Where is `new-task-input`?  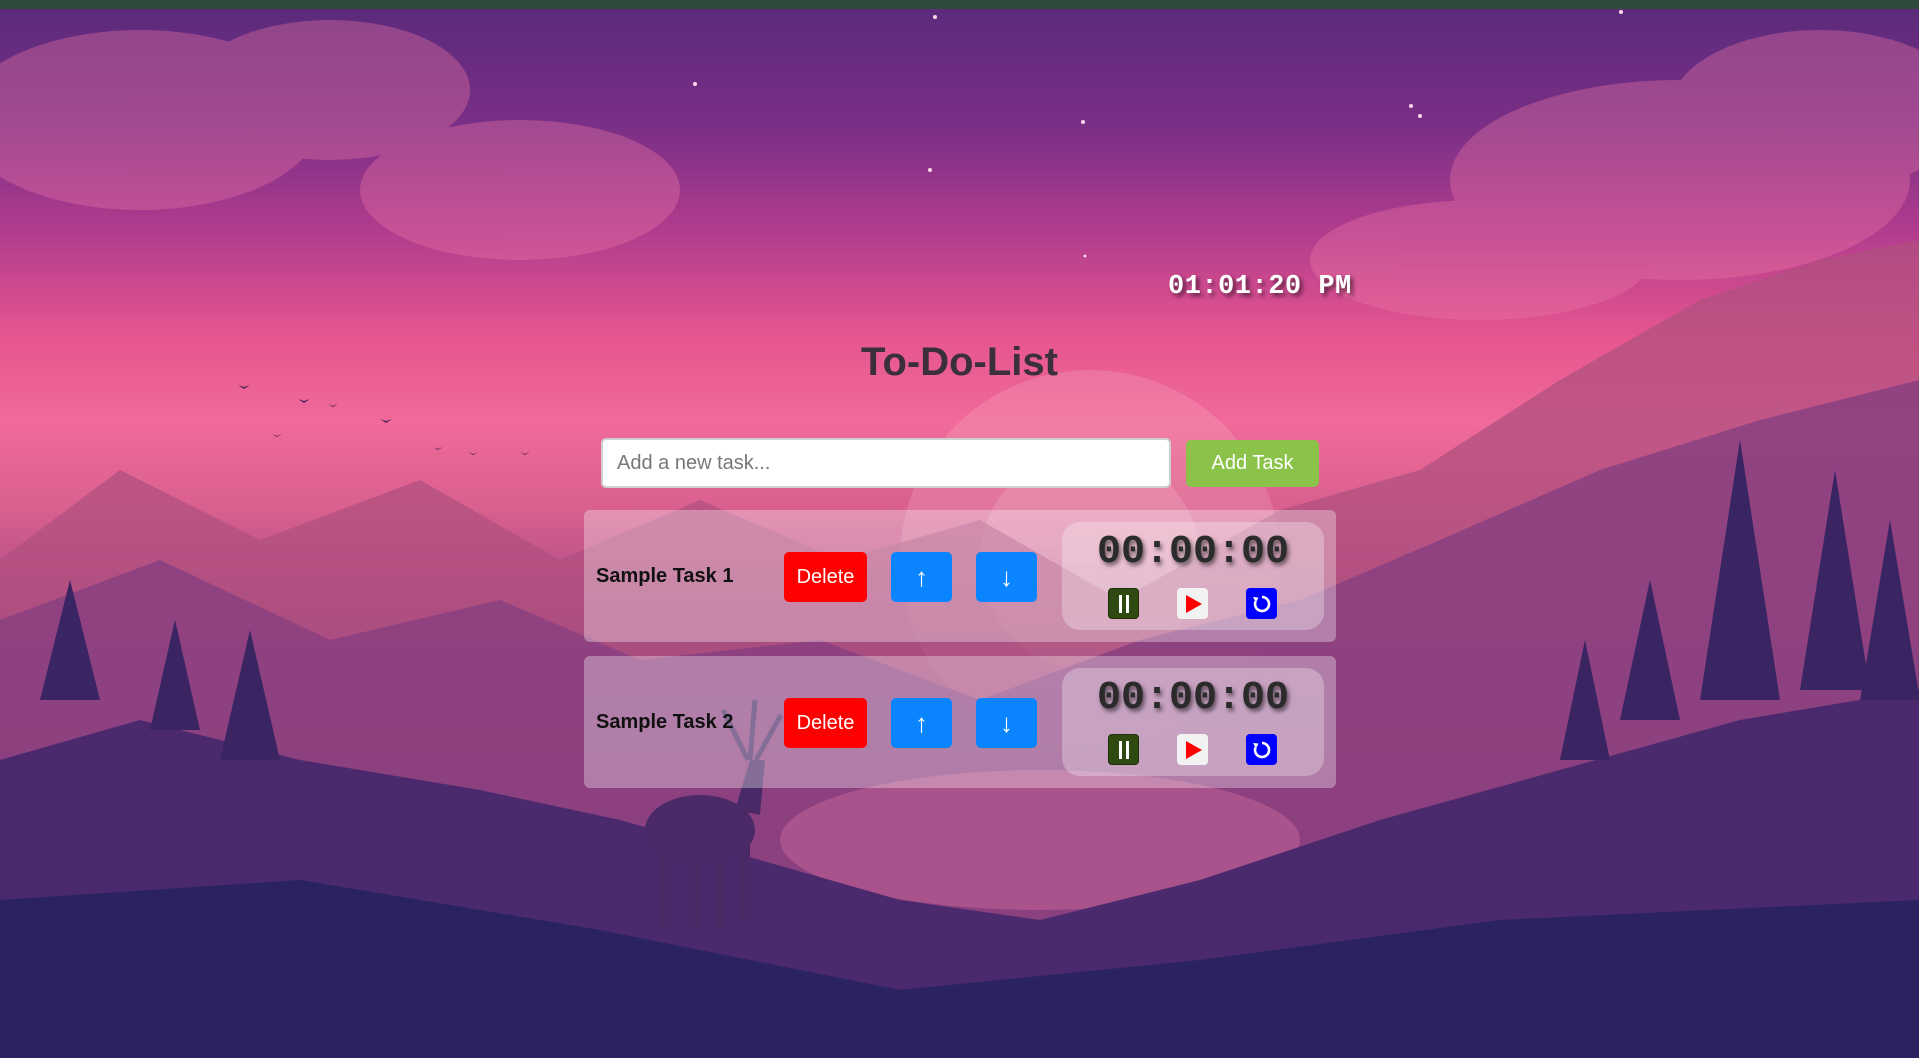 new-task-input is located at coordinates (886, 463).